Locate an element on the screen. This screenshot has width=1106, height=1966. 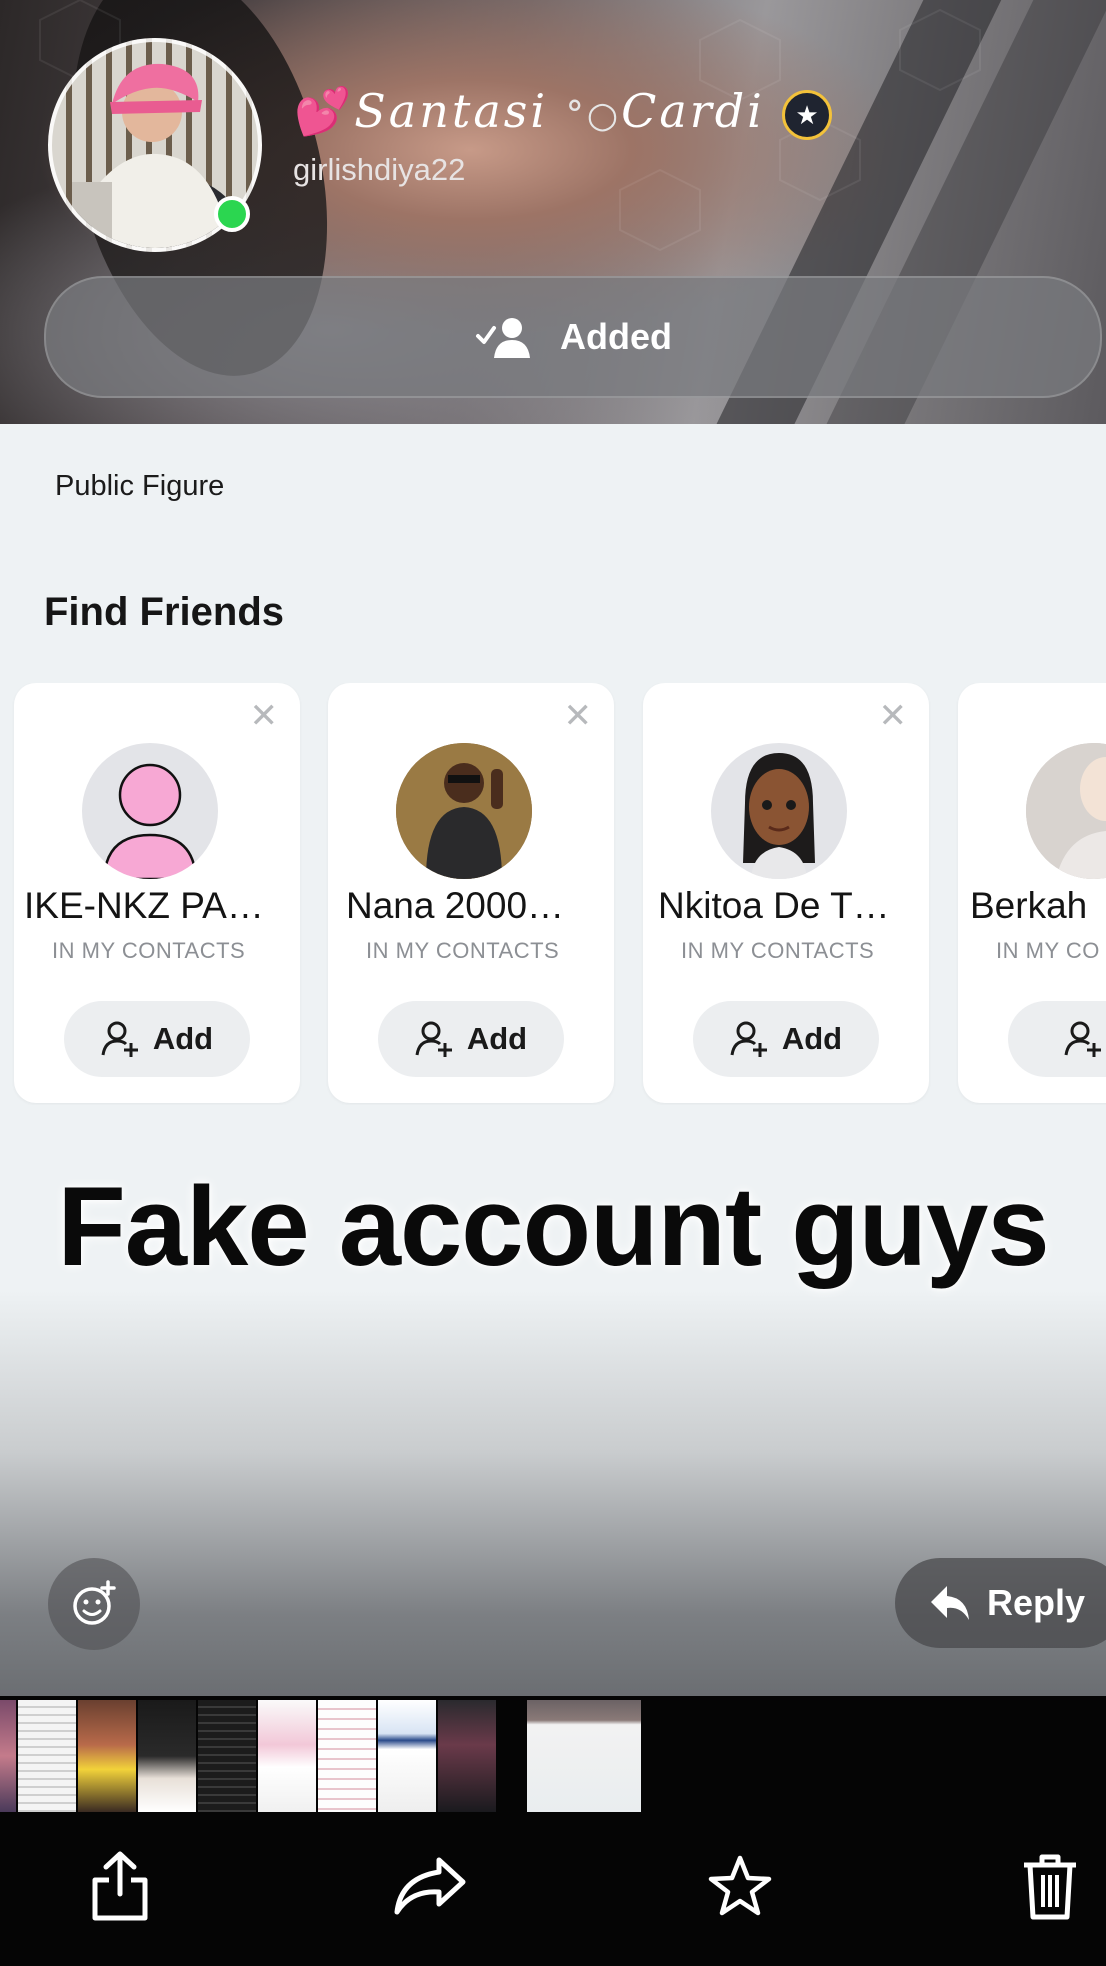
forward-icon is located at coordinates (430, 1886).